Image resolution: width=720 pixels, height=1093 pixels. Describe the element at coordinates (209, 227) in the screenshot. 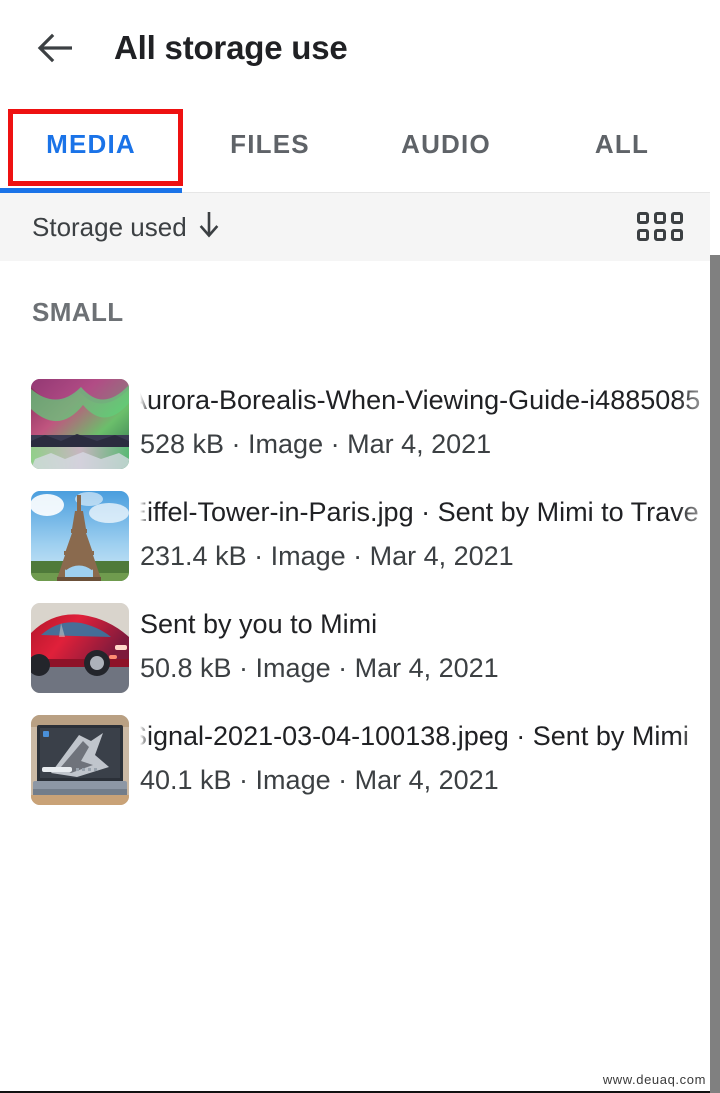

I see `arrow-down-icon` at that location.